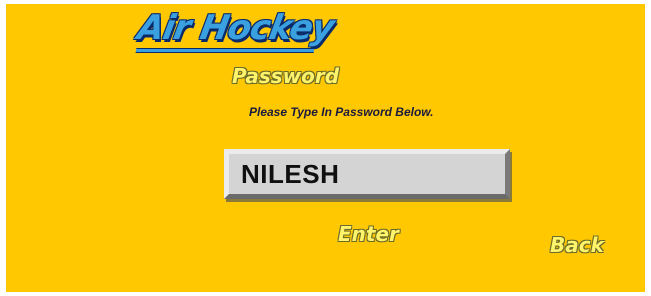  Describe the element at coordinates (341, 112) in the screenshot. I see `instruction-text: Please Type In Password Below.` at that location.